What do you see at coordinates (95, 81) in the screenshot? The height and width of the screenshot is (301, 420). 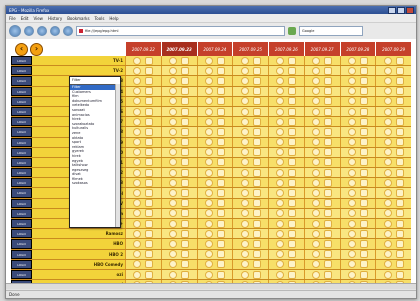 I see `filter-selected: Filter` at bounding box center [95, 81].